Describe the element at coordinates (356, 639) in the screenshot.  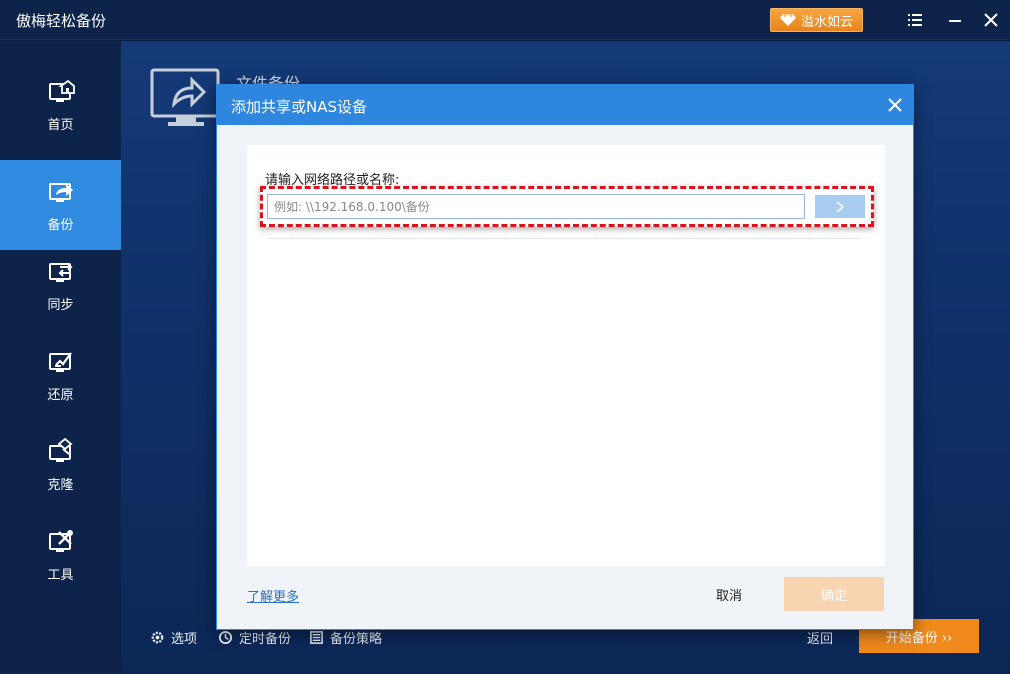
I see `strategy-label: 备份策略` at that location.